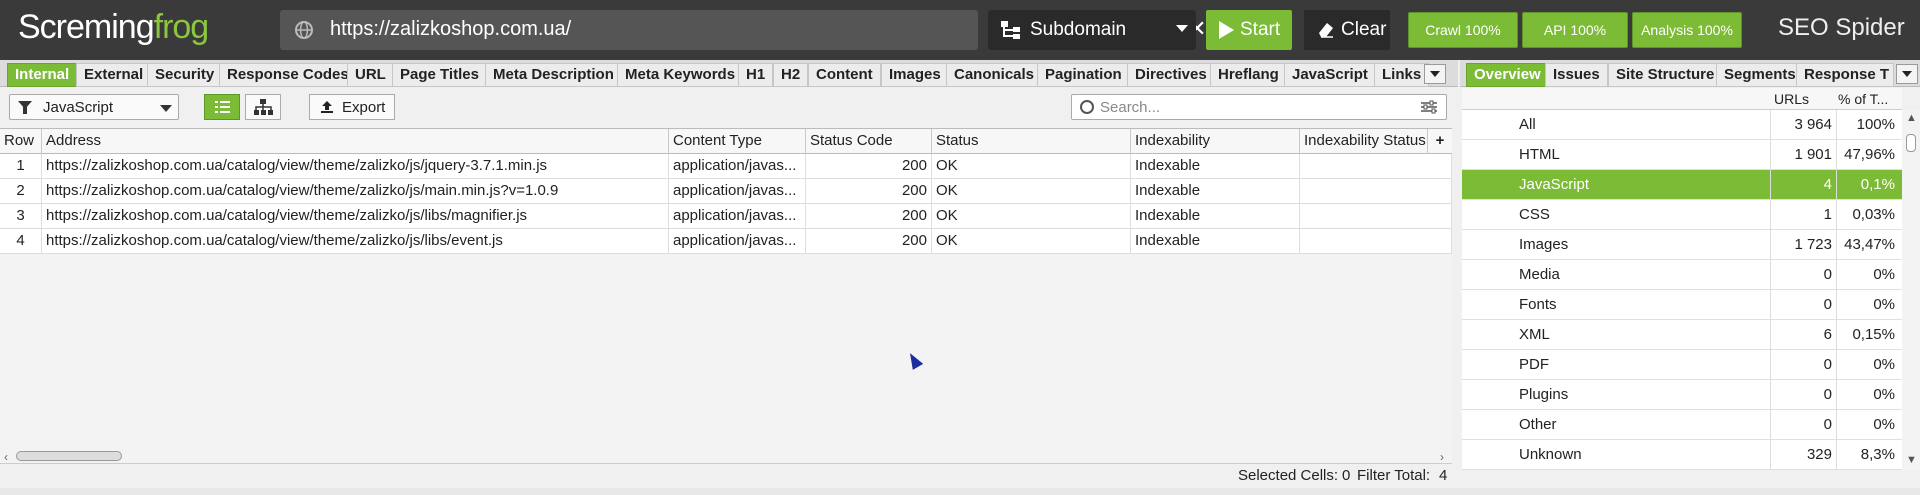 This screenshot has width=1920, height=495. Describe the element at coordinates (450, 29) in the screenshot. I see `url-text: https://zalizkoshop.com.ua/` at that location.